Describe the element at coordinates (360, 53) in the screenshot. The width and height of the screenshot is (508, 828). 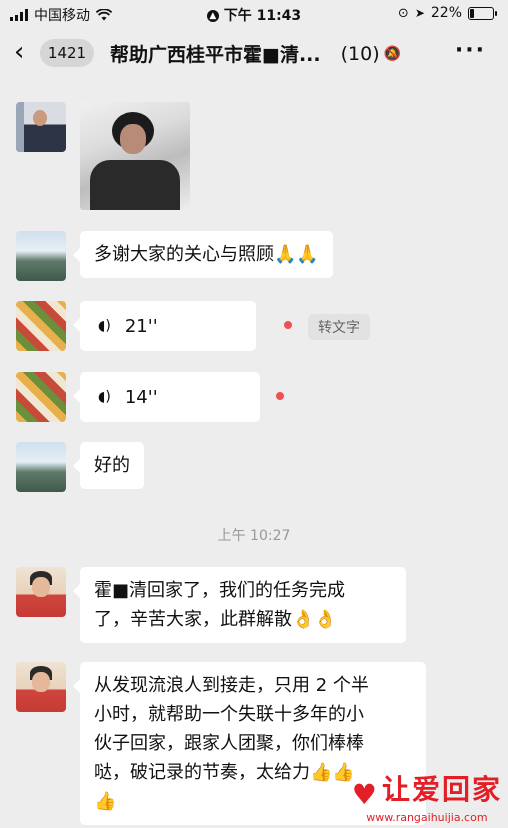
I see `member-count: (10)` at that location.